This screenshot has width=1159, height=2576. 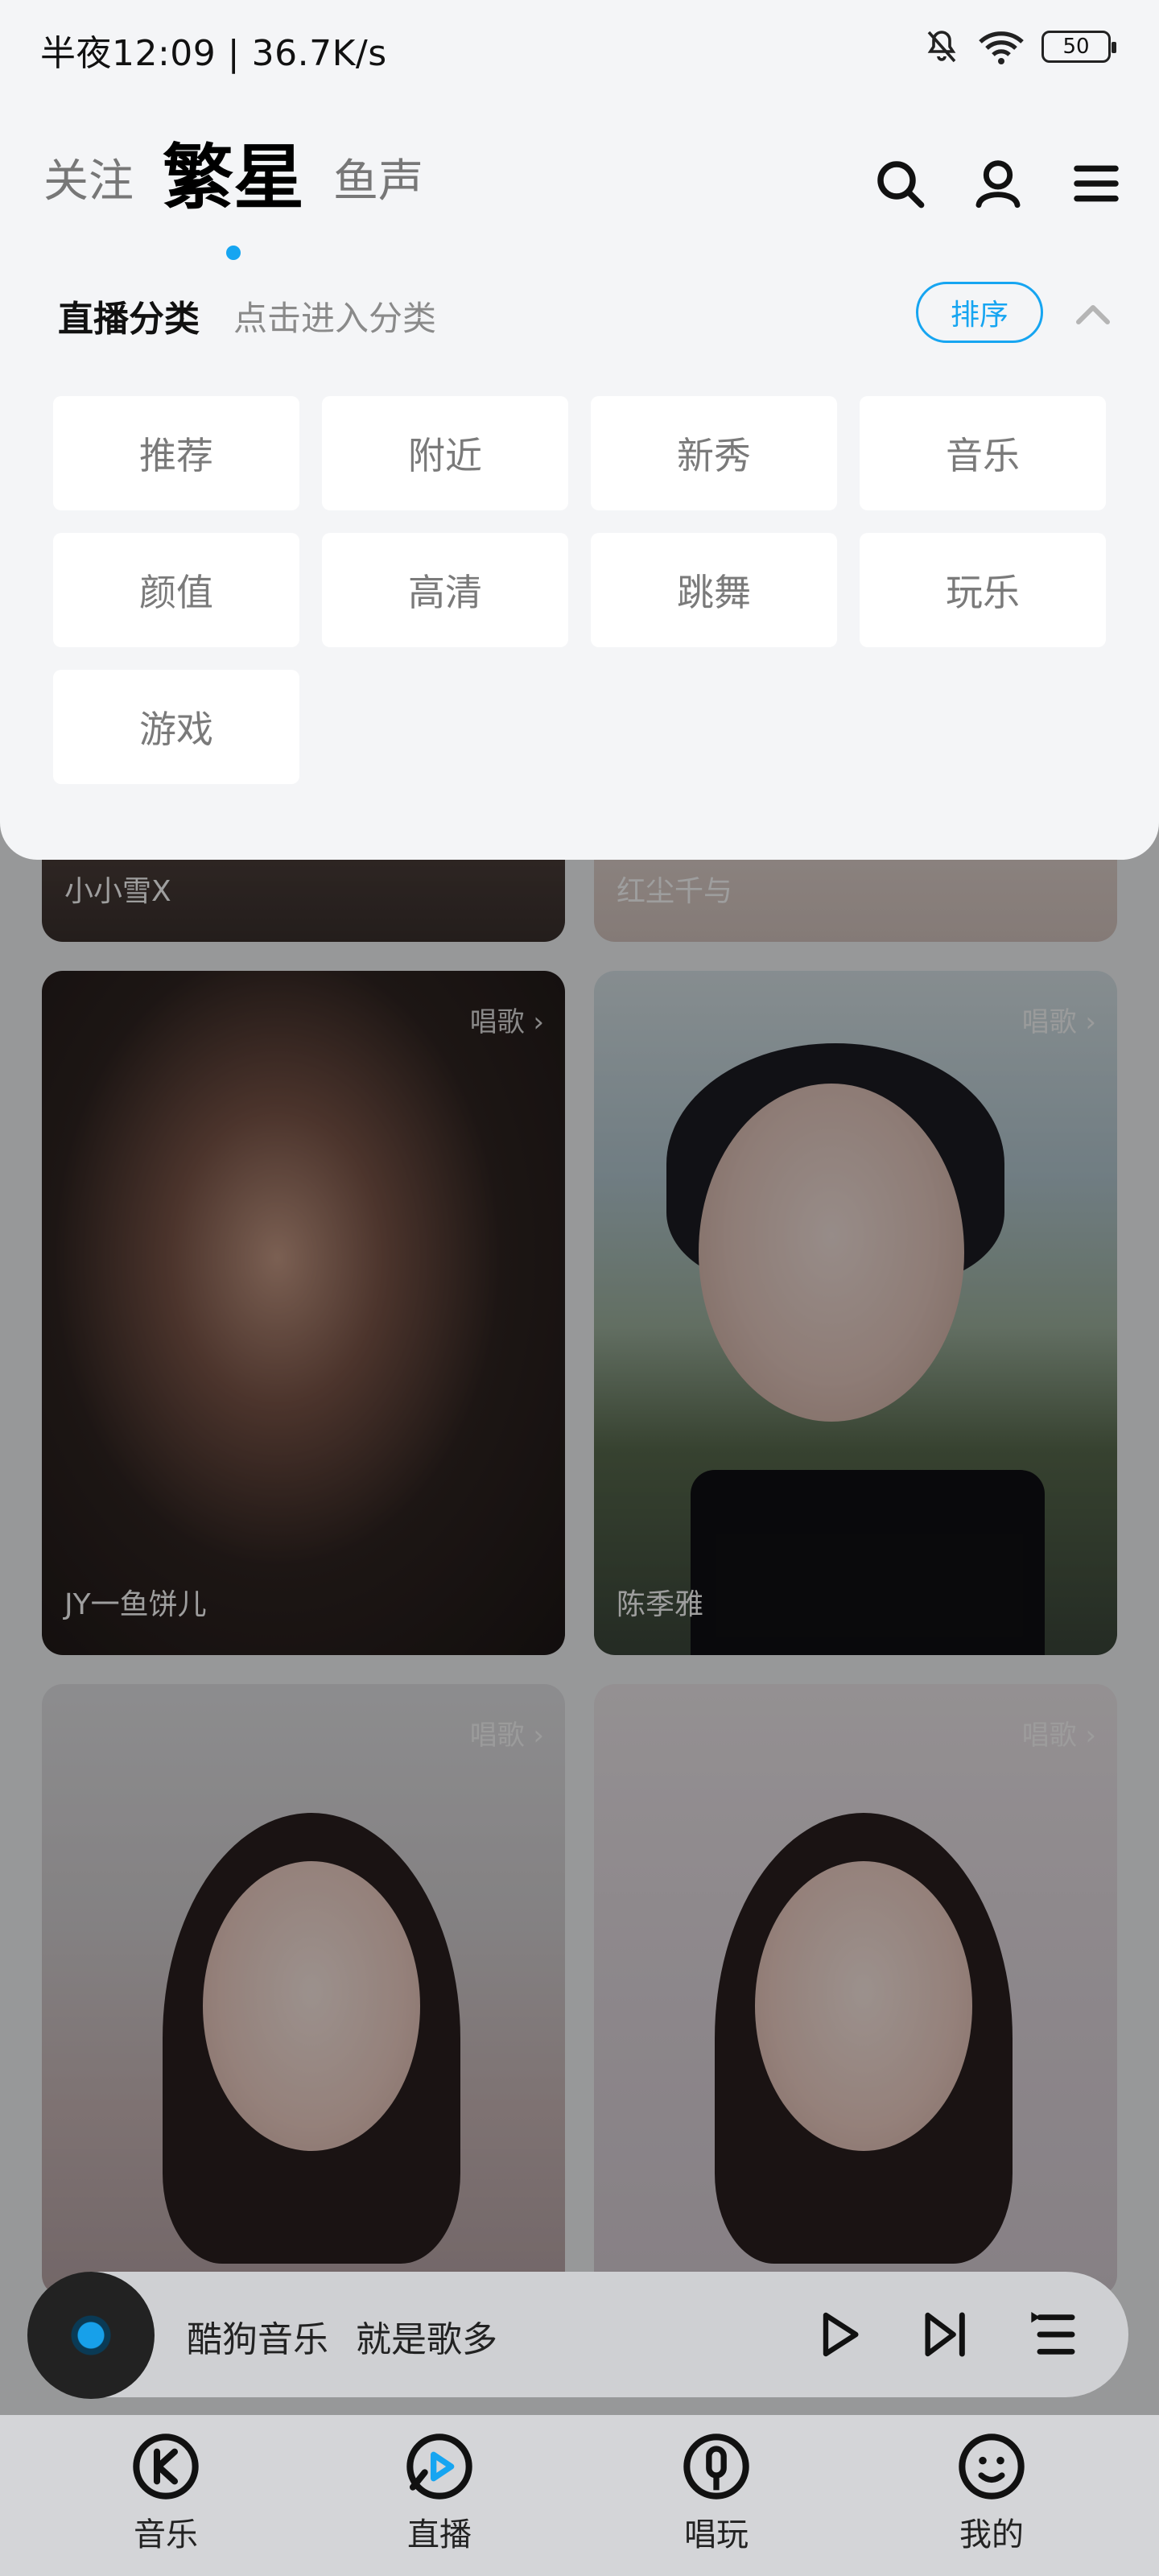 What do you see at coordinates (129, 319) in the screenshot?
I see `category-title: 直播分类` at bounding box center [129, 319].